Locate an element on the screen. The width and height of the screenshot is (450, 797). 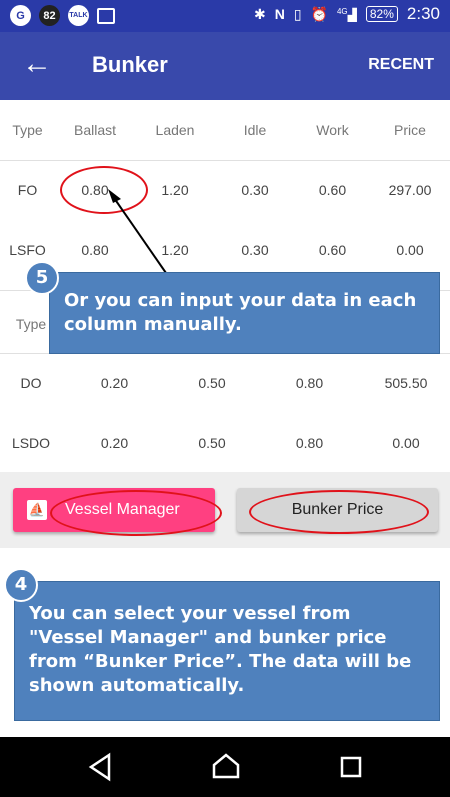
image-notification-icon is located at coordinates (106, 15).